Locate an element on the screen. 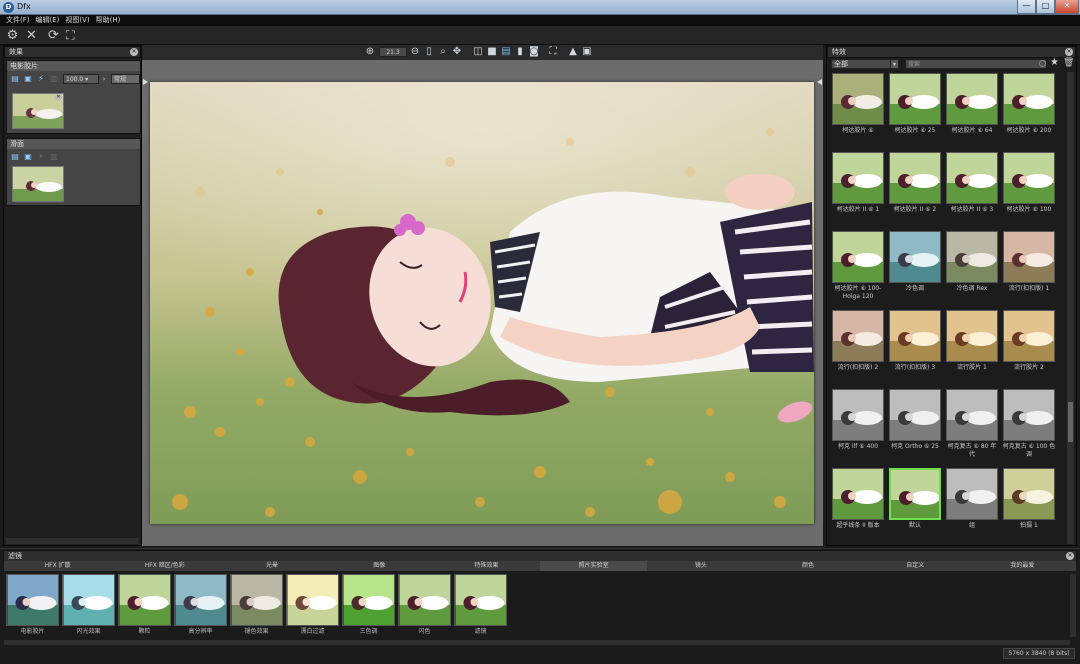 The height and width of the screenshot is (664, 1080). preset-item: 柯达胶片 ⑥ 25 is located at coordinates (915, 110).